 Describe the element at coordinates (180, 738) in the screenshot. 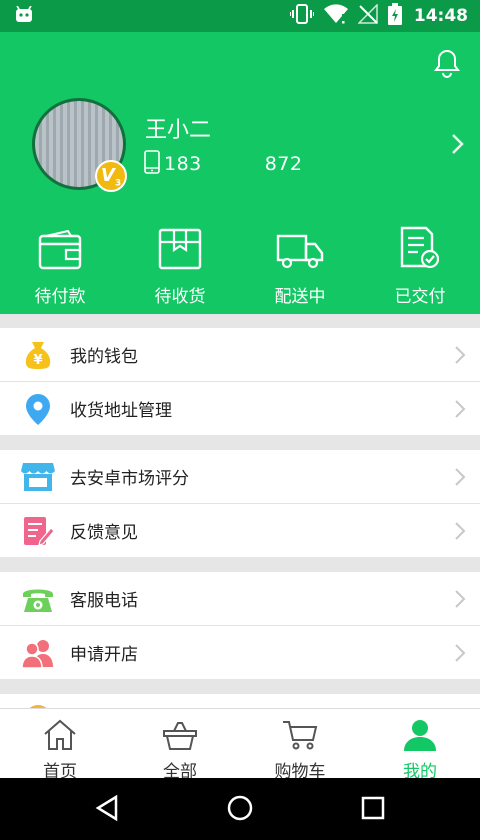

I see `basket-icon` at that location.